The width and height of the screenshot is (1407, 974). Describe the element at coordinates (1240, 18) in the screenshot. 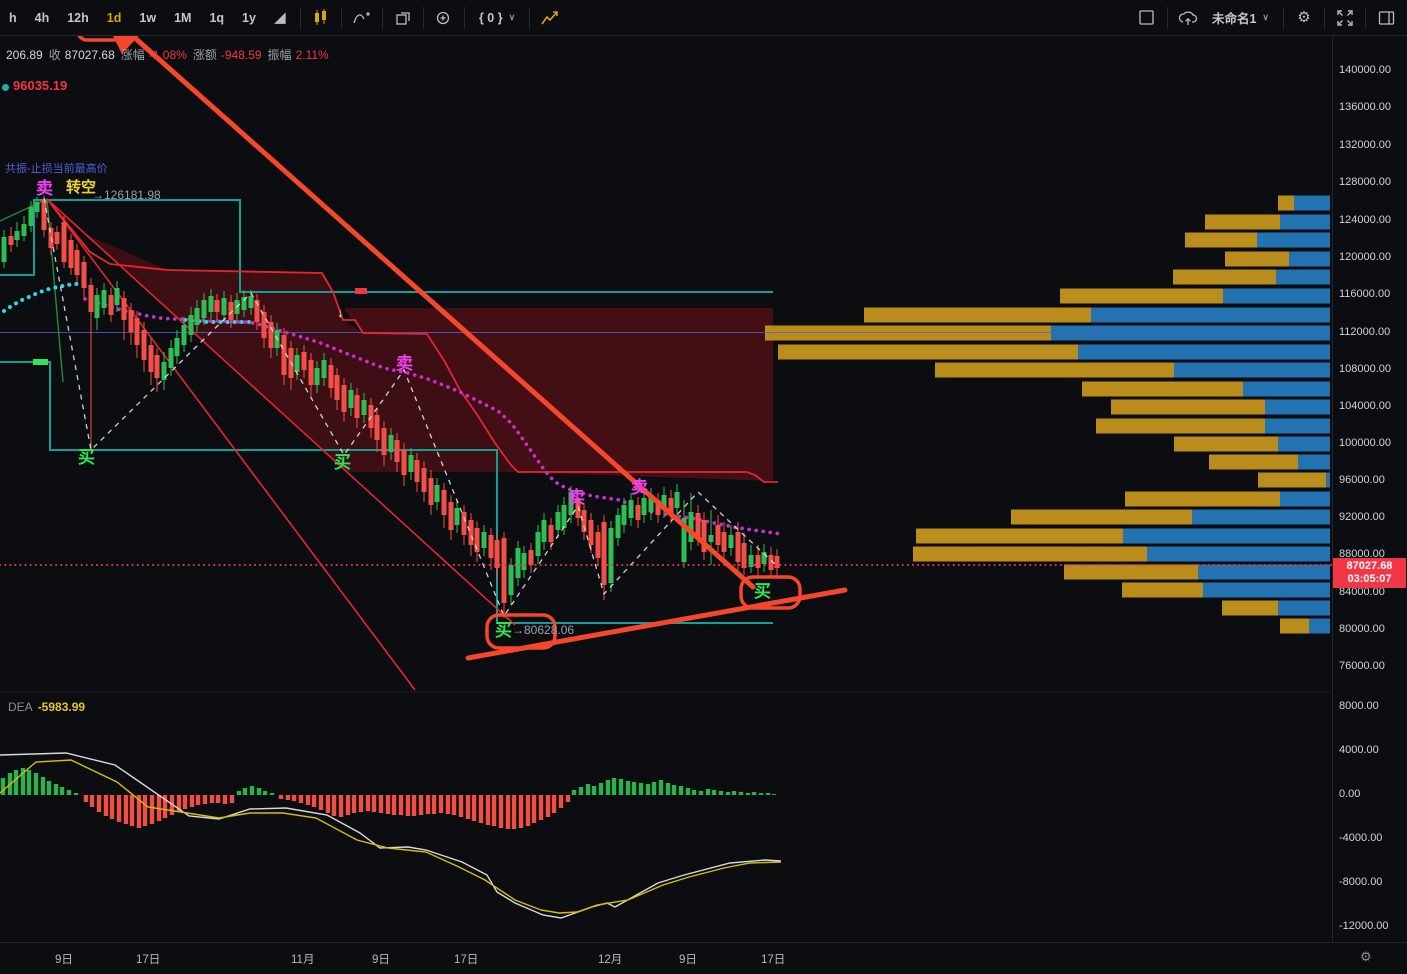

I see `layout-name-button: 未命名1 ∨` at that location.